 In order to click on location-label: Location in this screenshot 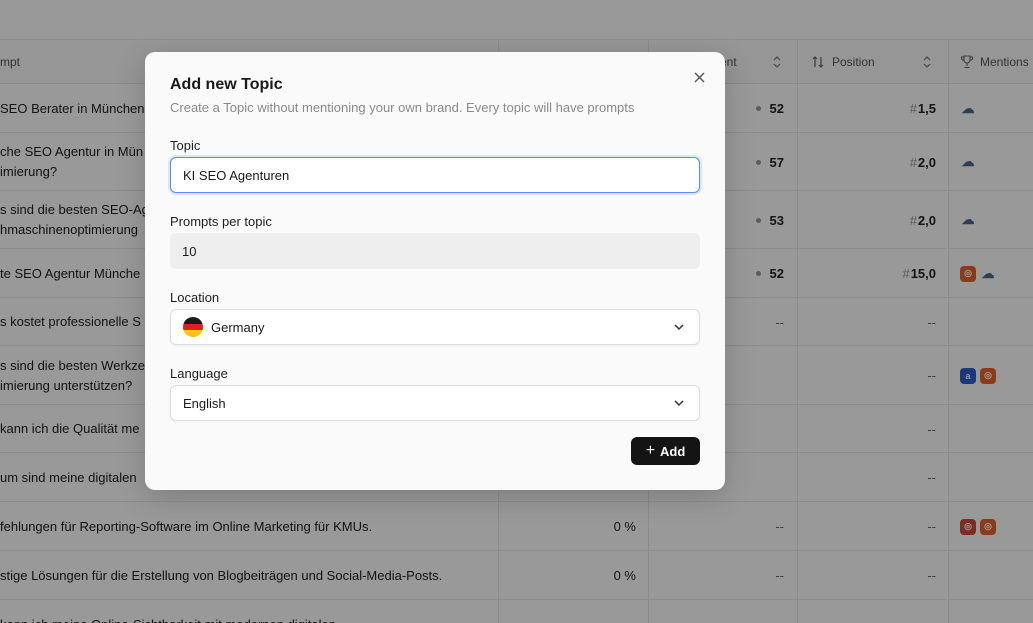, I will do `click(195, 297)`.